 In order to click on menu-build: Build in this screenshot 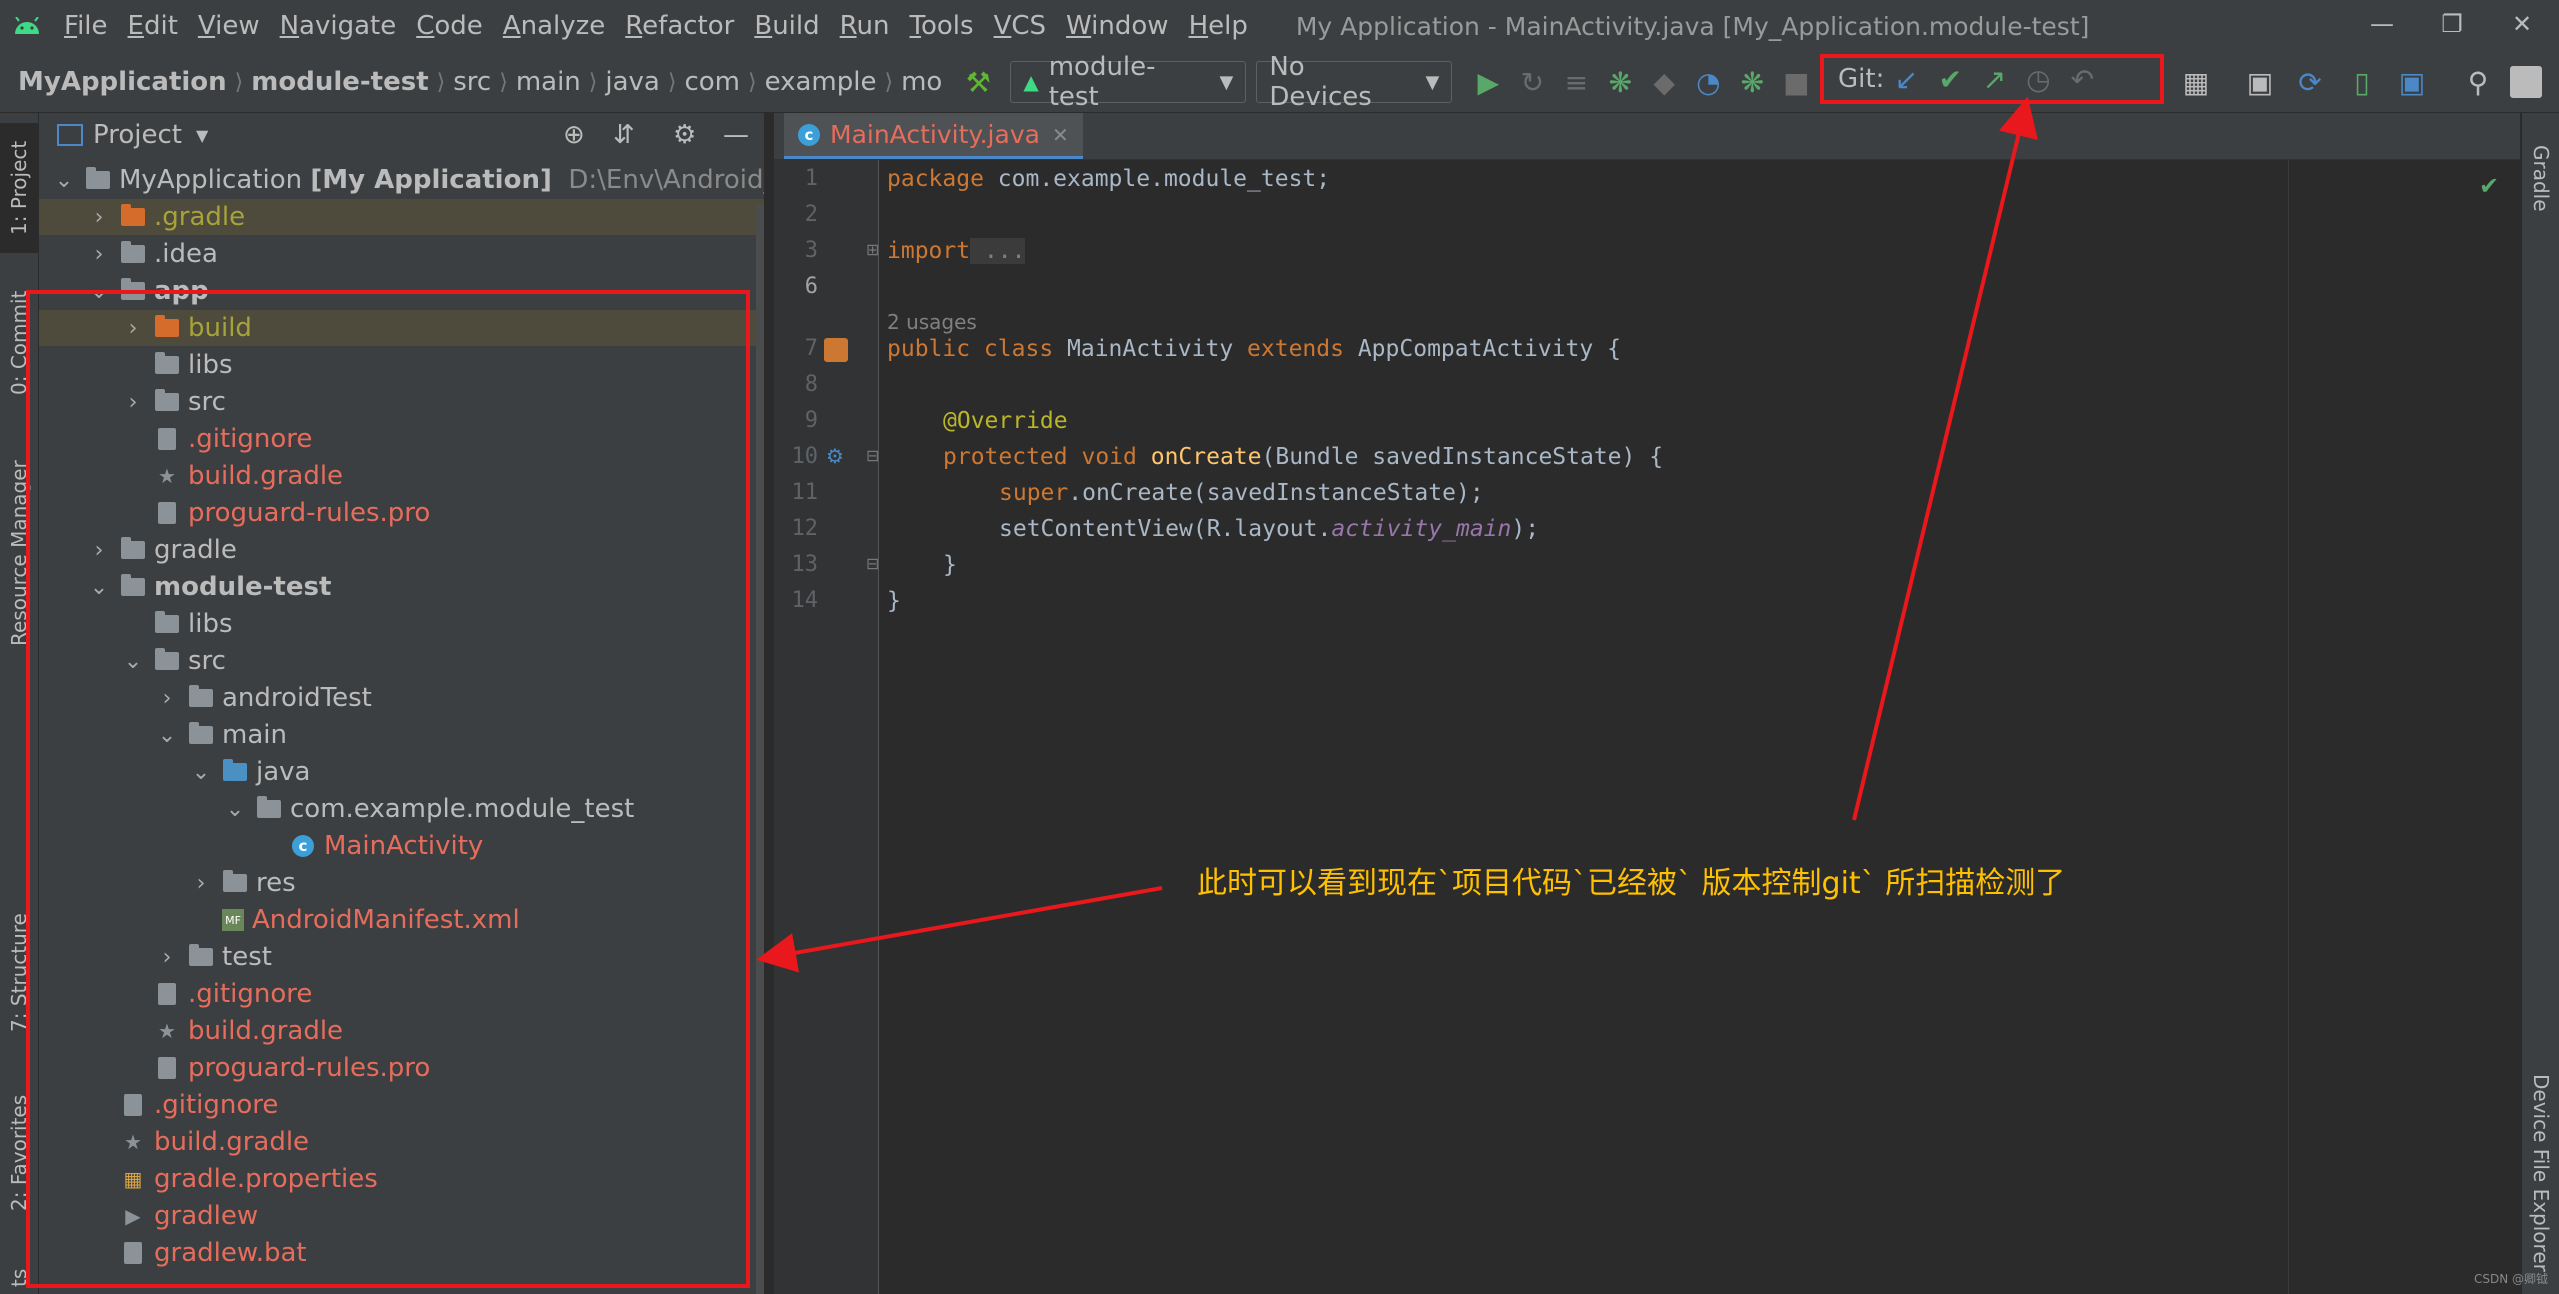, I will do `click(786, 26)`.